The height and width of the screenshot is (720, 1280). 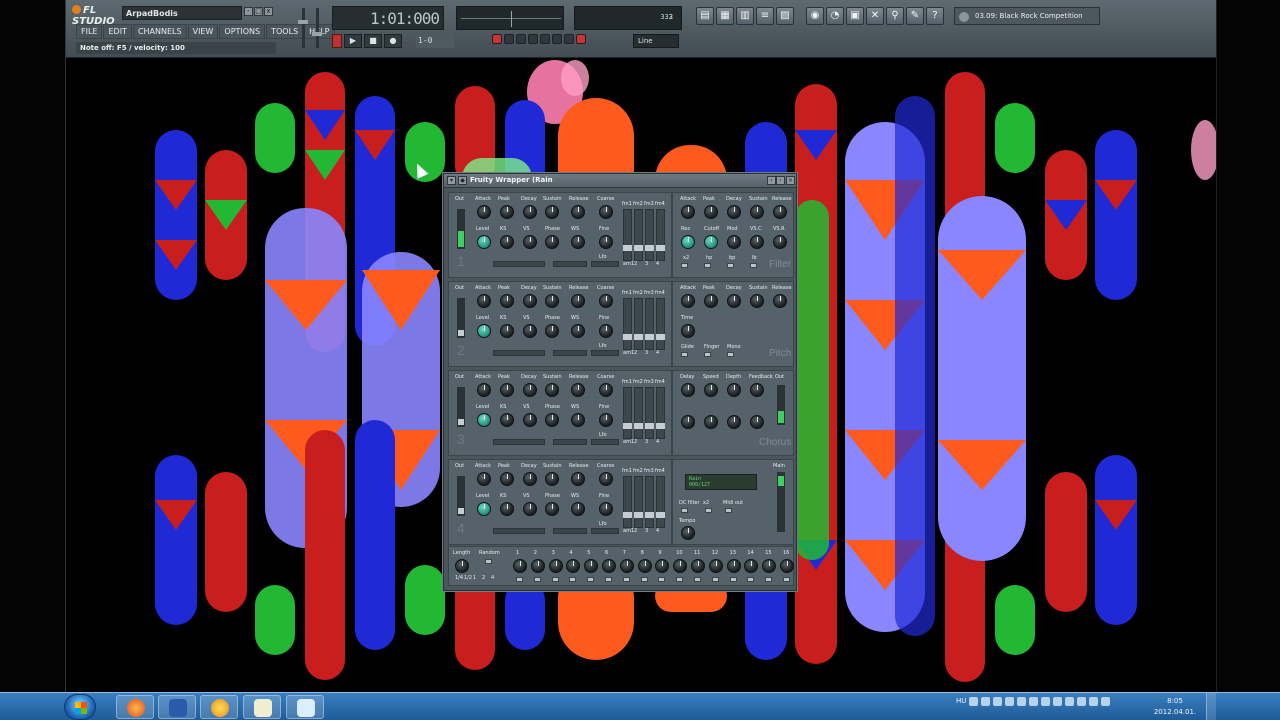 I want to click on taskbar-fl-studio, so click(x=219, y=707).